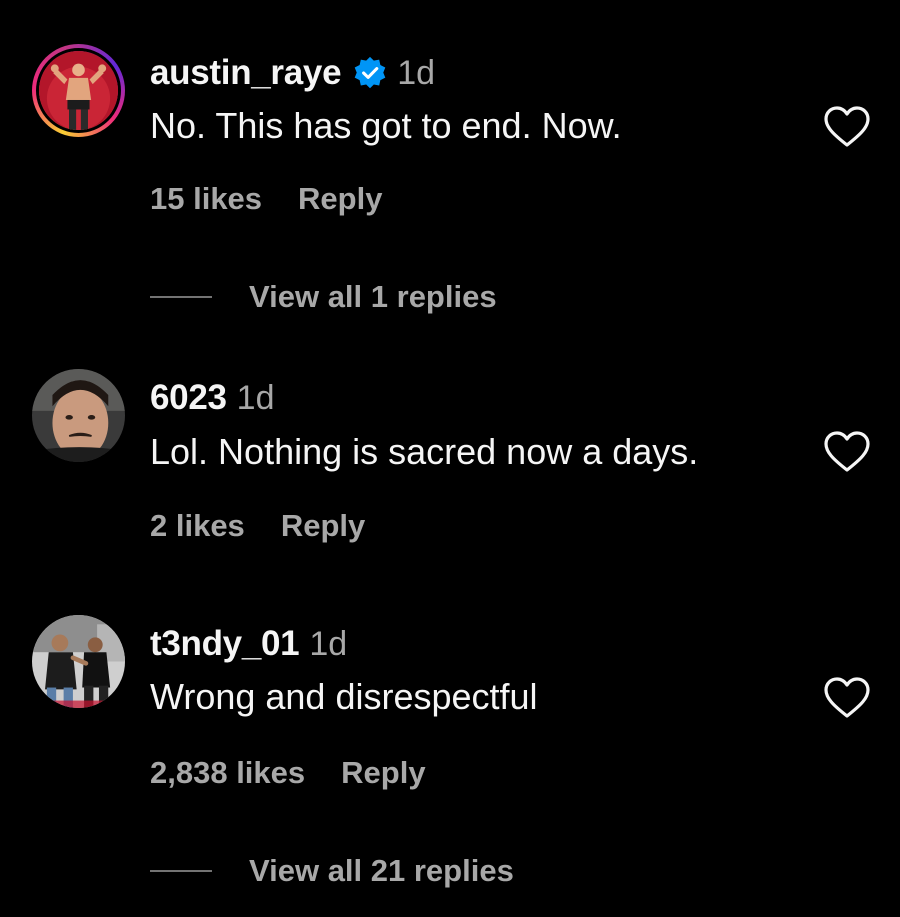 Image resolution: width=900 pixels, height=917 pixels. Describe the element at coordinates (197, 526) in the screenshot. I see `likes-count: 2 likes` at that location.